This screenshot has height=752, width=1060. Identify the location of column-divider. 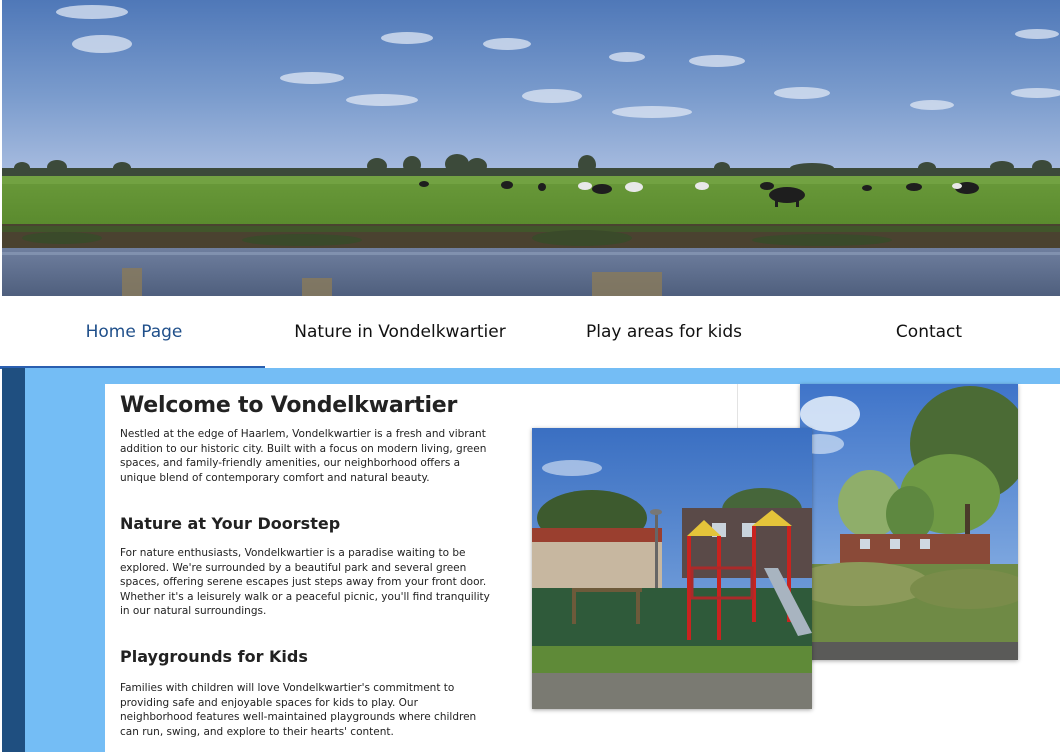
(737, 406).